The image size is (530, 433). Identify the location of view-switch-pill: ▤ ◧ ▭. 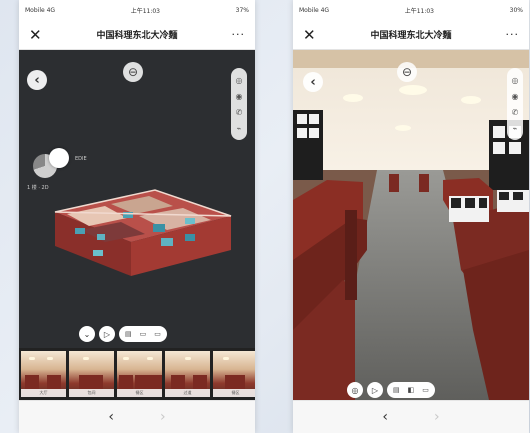
(411, 390).